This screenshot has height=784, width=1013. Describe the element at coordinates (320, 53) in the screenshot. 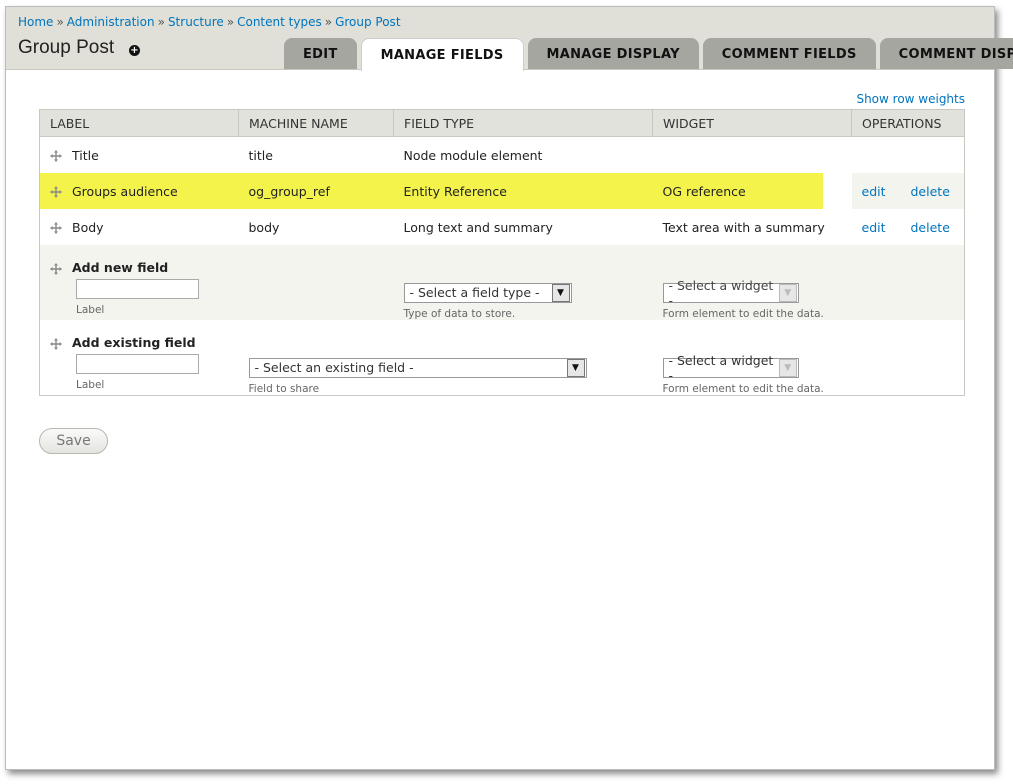

I see `tab-edit: EDIT` at that location.